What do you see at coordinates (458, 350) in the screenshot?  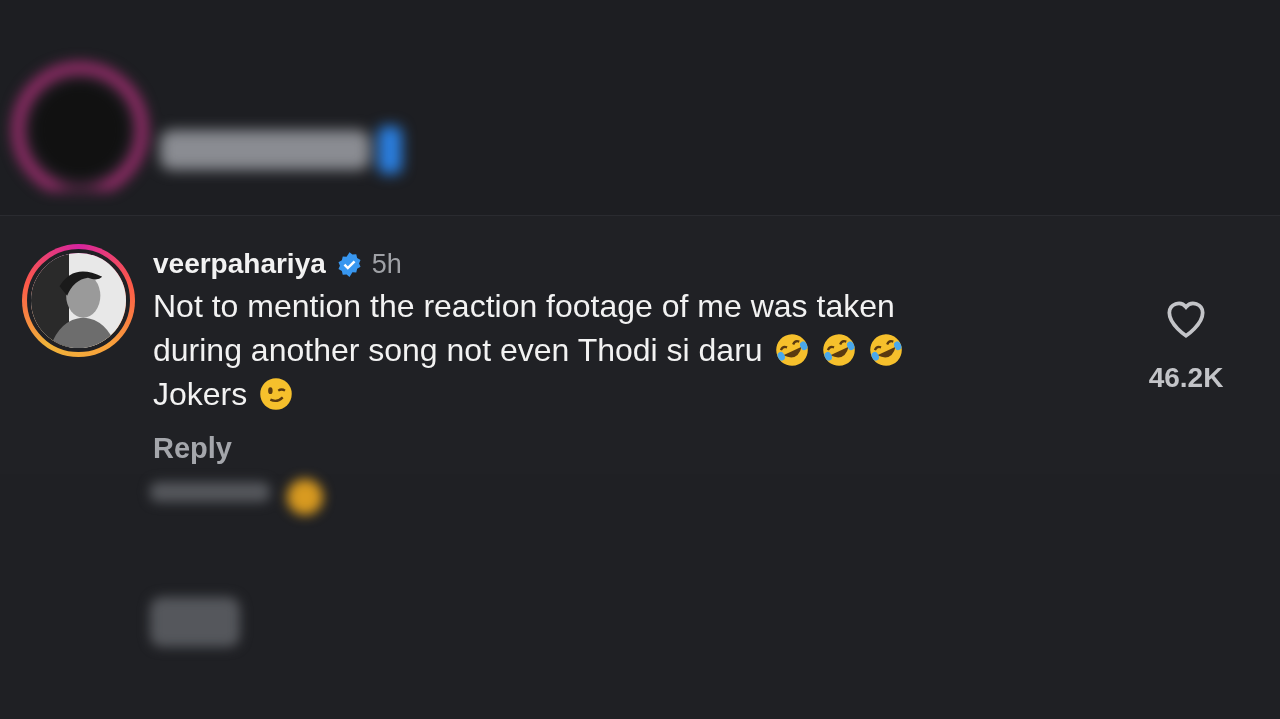 I see `comment-text: during another song not even Thodi si daru` at bounding box center [458, 350].